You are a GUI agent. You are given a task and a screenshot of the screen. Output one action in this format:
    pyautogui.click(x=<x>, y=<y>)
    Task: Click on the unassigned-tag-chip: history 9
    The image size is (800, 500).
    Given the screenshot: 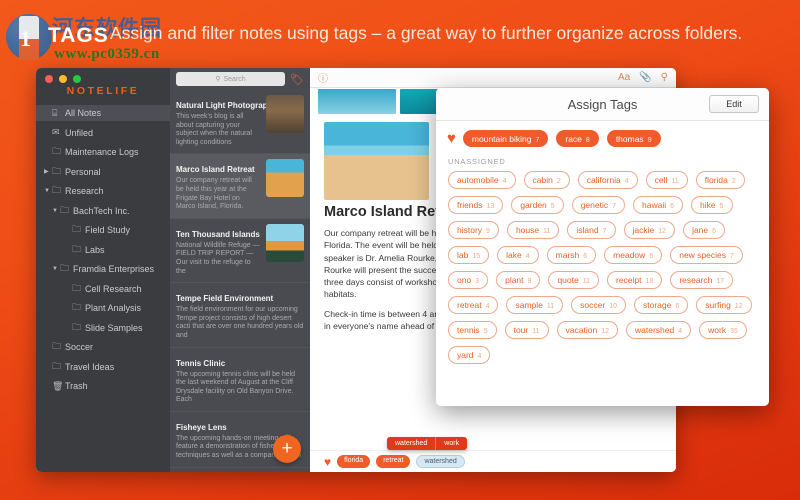 What is the action you would take?
    pyautogui.click(x=473, y=230)
    